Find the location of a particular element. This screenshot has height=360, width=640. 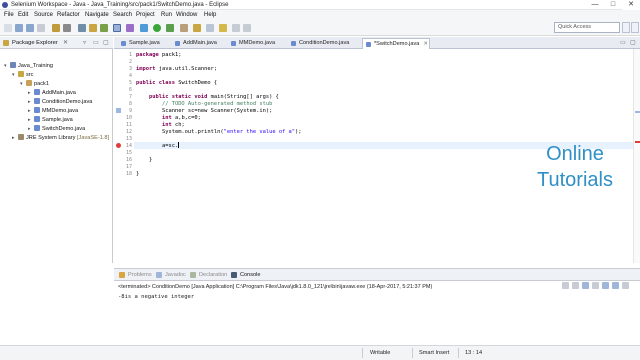

menu-navigate: Navigate is located at coordinates (97, 15).